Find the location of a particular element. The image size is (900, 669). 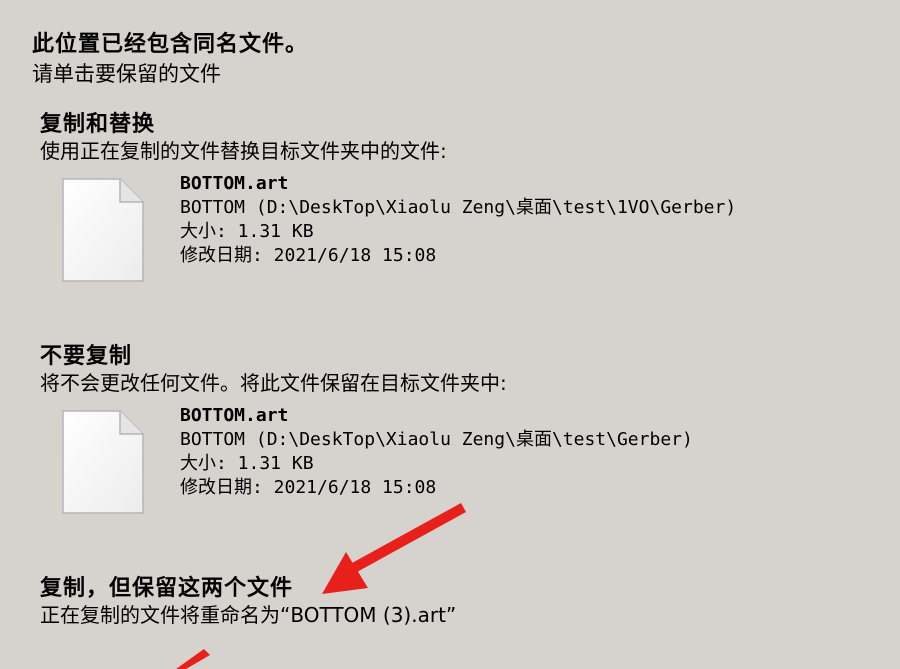

dialog-header: 此位置已经包含同名文件。 请单击要保留的文件 is located at coordinates (170, 59).